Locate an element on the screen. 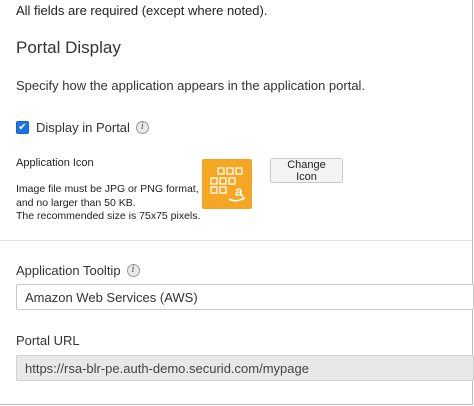  section-title: Portal Display is located at coordinates (68, 47).